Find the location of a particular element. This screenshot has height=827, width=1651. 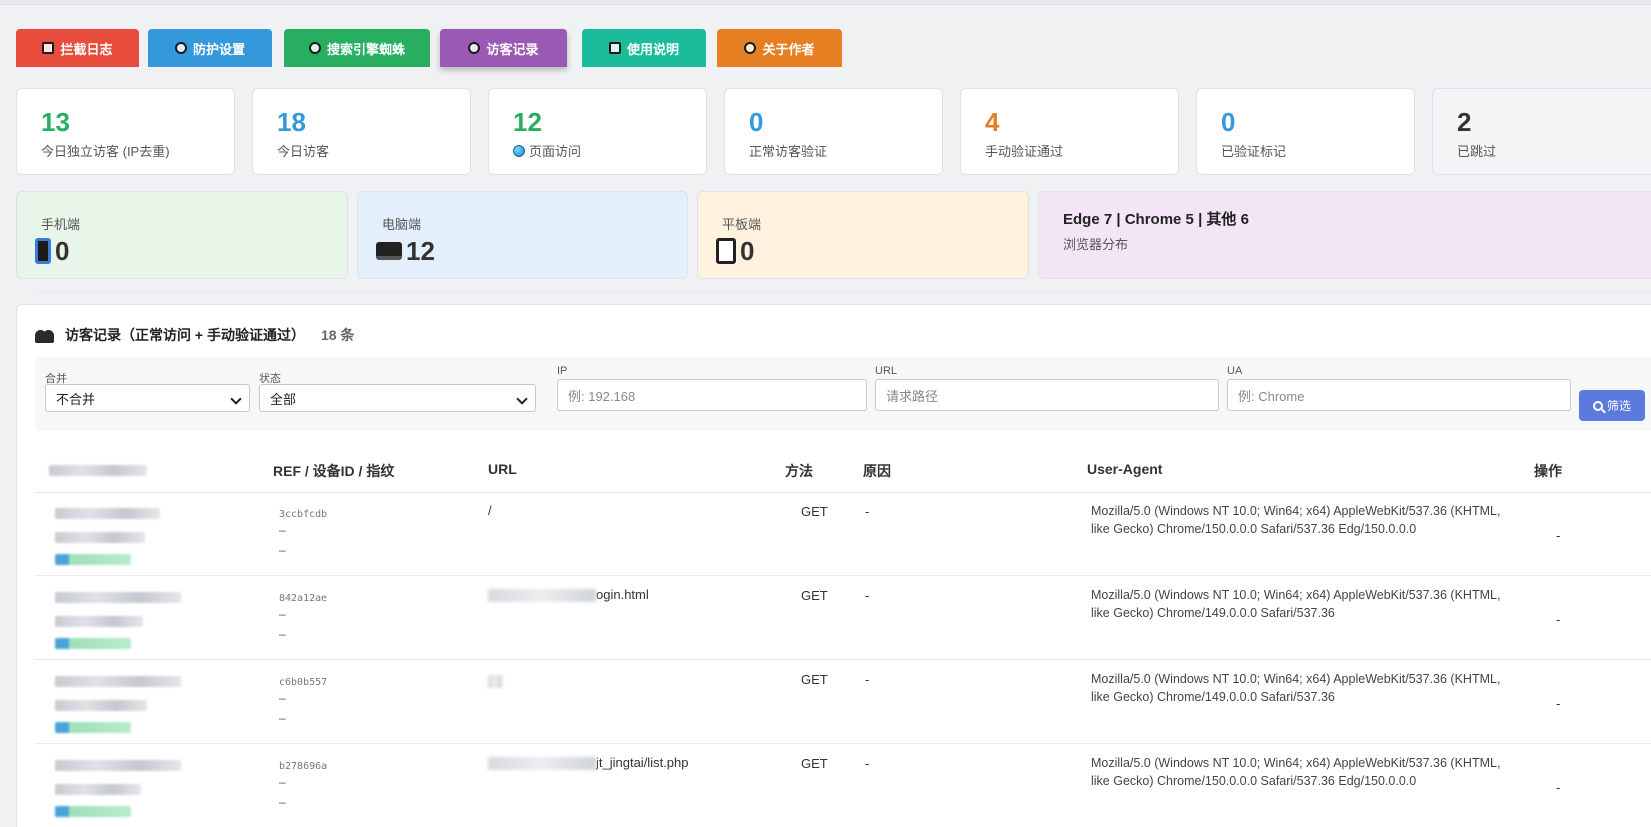

stat-today-visitors: 18 今日访客 is located at coordinates (361, 131).